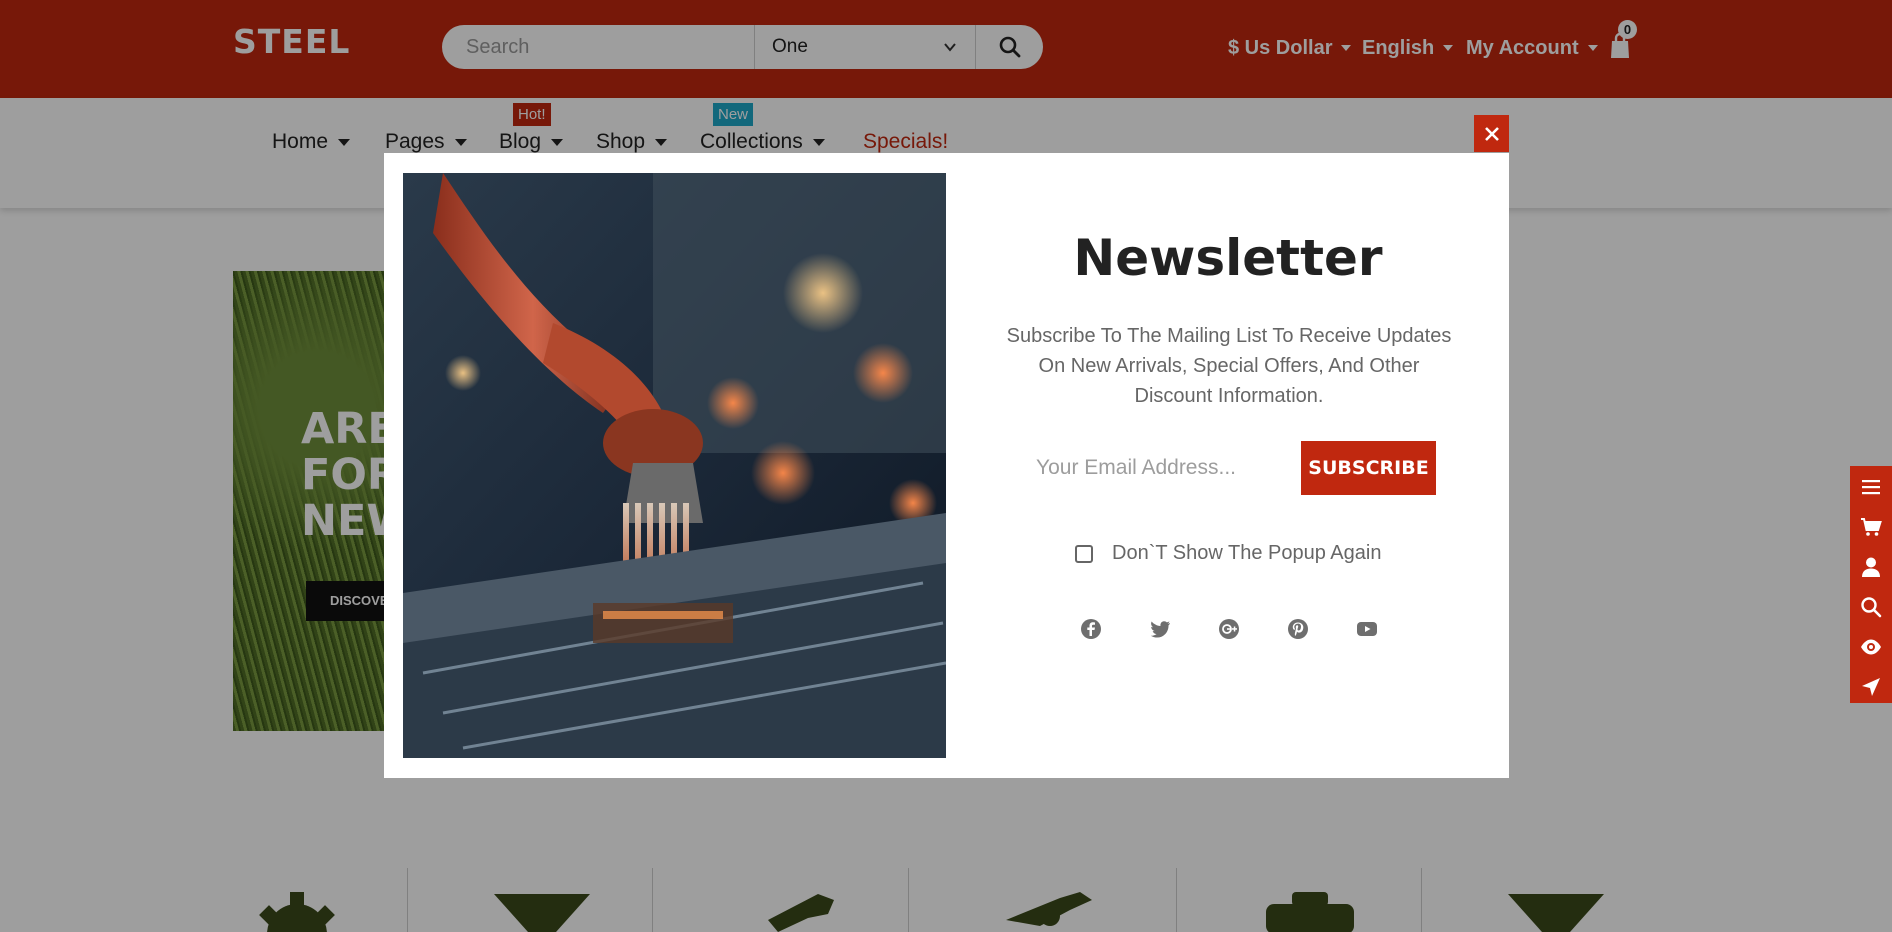  I want to click on youtube-icon, so click(1367, 629).